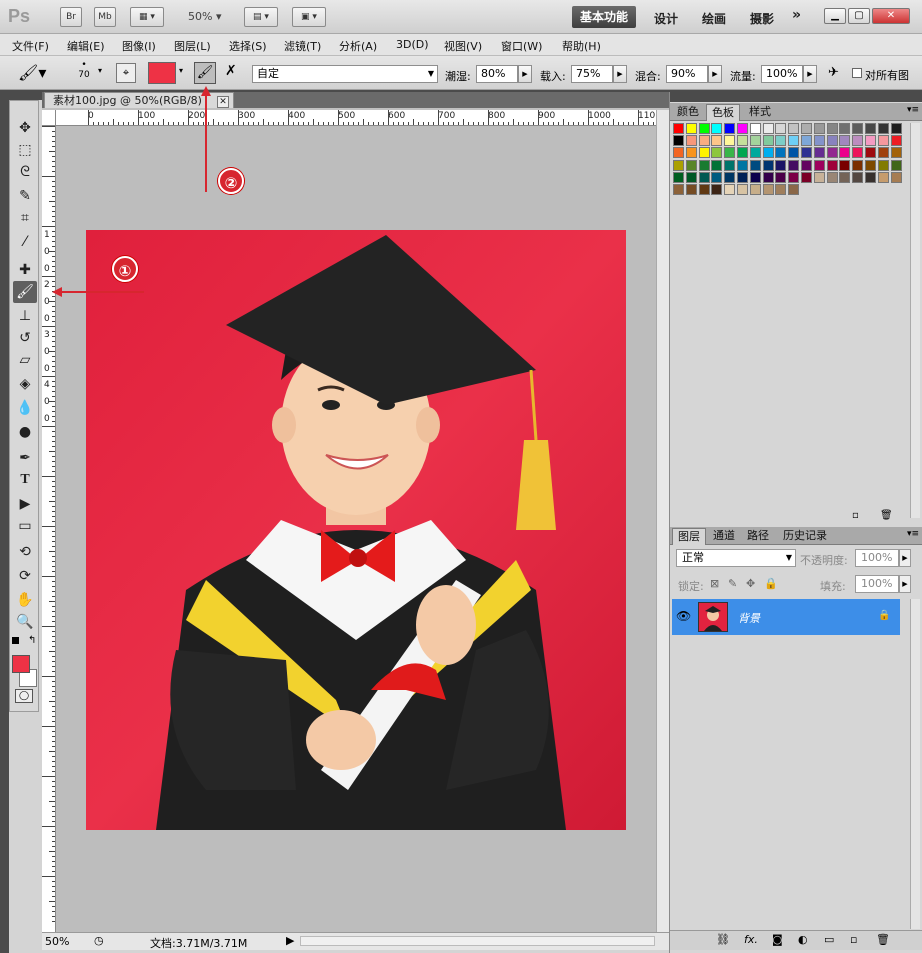 The image size is (922, 953). I want to click on lock-all-icon: 🔒, so click(771, 583).